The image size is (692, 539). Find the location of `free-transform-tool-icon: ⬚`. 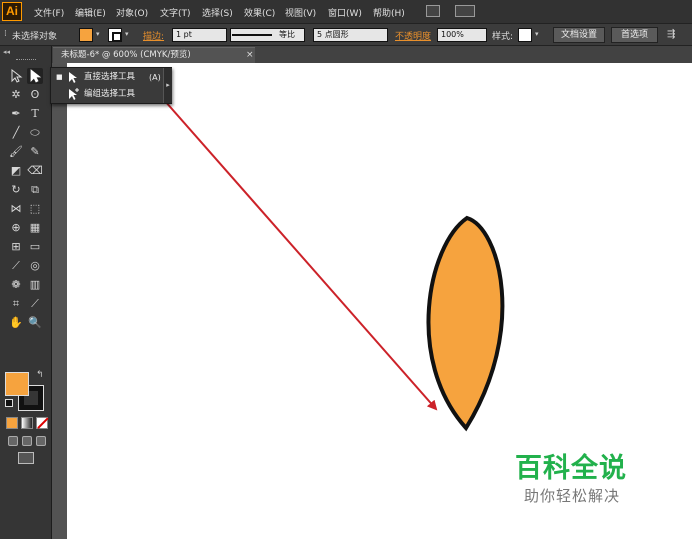

free-transform-tool-icon: ⬚ is located at coordinates (35, 209).